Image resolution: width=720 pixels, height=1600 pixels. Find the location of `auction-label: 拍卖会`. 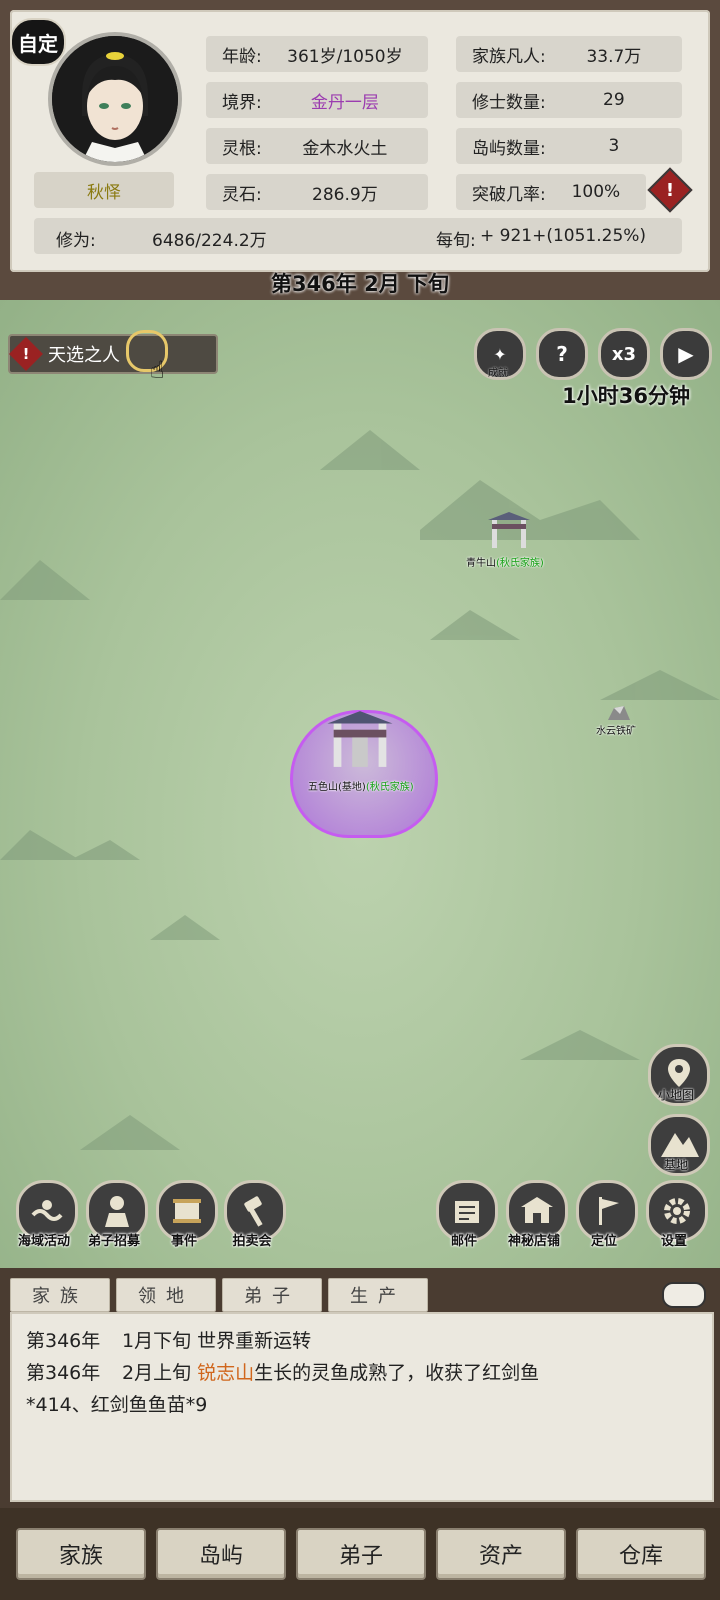

auction-label: 拍卖会 is located at coordinates (252, 1241).